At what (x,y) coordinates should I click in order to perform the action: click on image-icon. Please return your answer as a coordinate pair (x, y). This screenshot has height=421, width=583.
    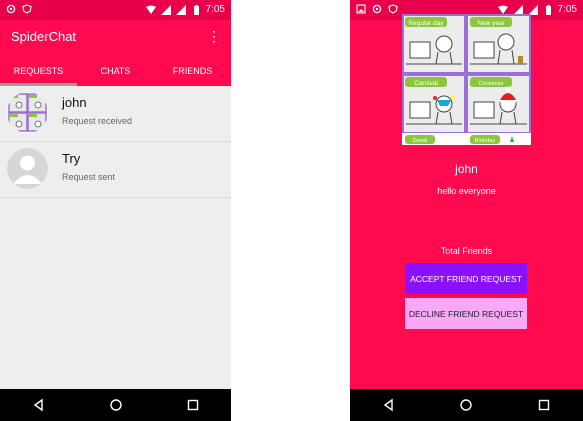
    Looking at the image, I should click on (361, 9).